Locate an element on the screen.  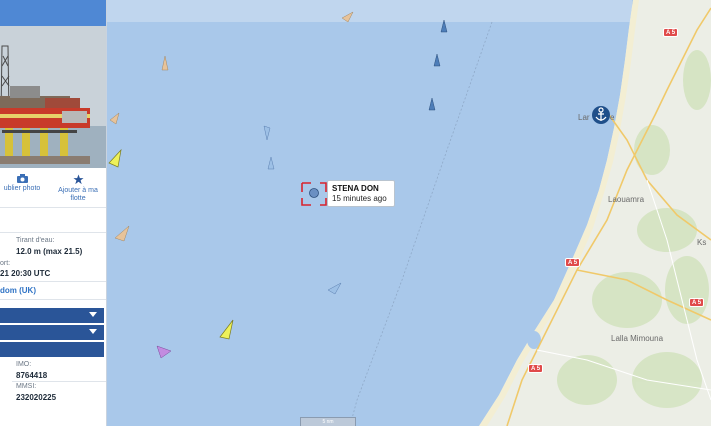
town-label-lalla-mimouna: Lalla Mimouna is located at coordinates (637, 338).